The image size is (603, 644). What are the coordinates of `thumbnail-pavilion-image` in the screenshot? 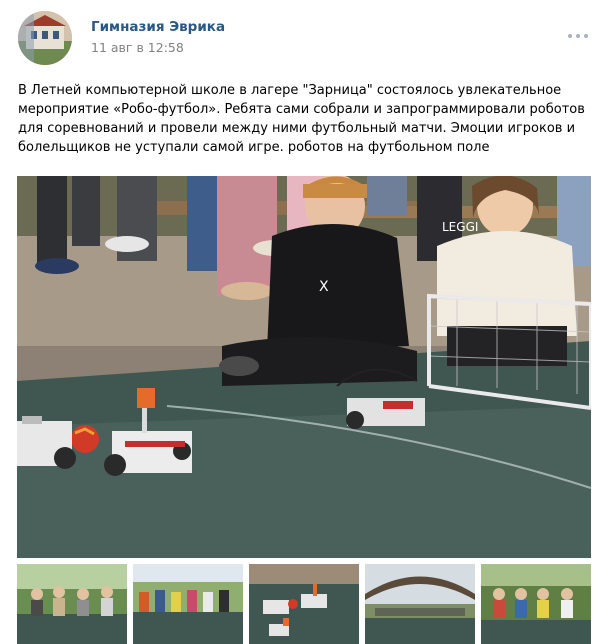 It's located at (420, 604).